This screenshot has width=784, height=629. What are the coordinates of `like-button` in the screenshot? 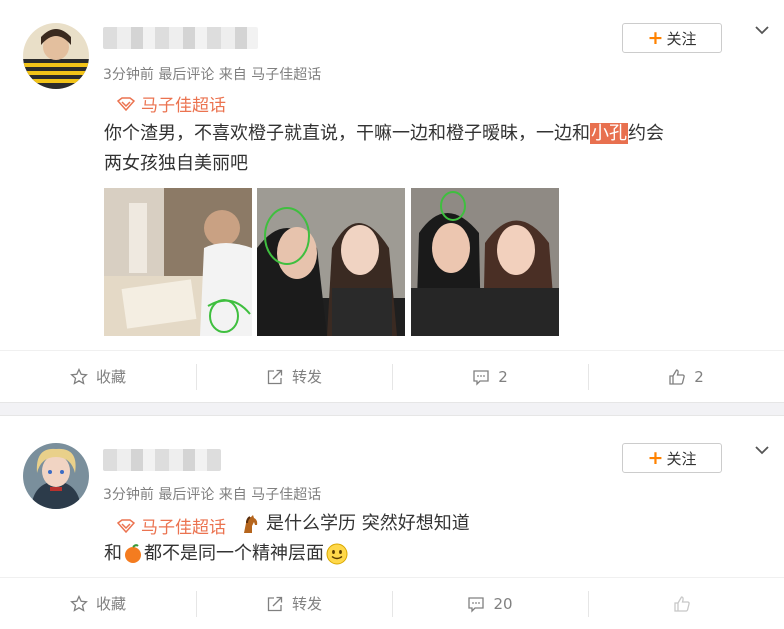 It's located at (686, 603).